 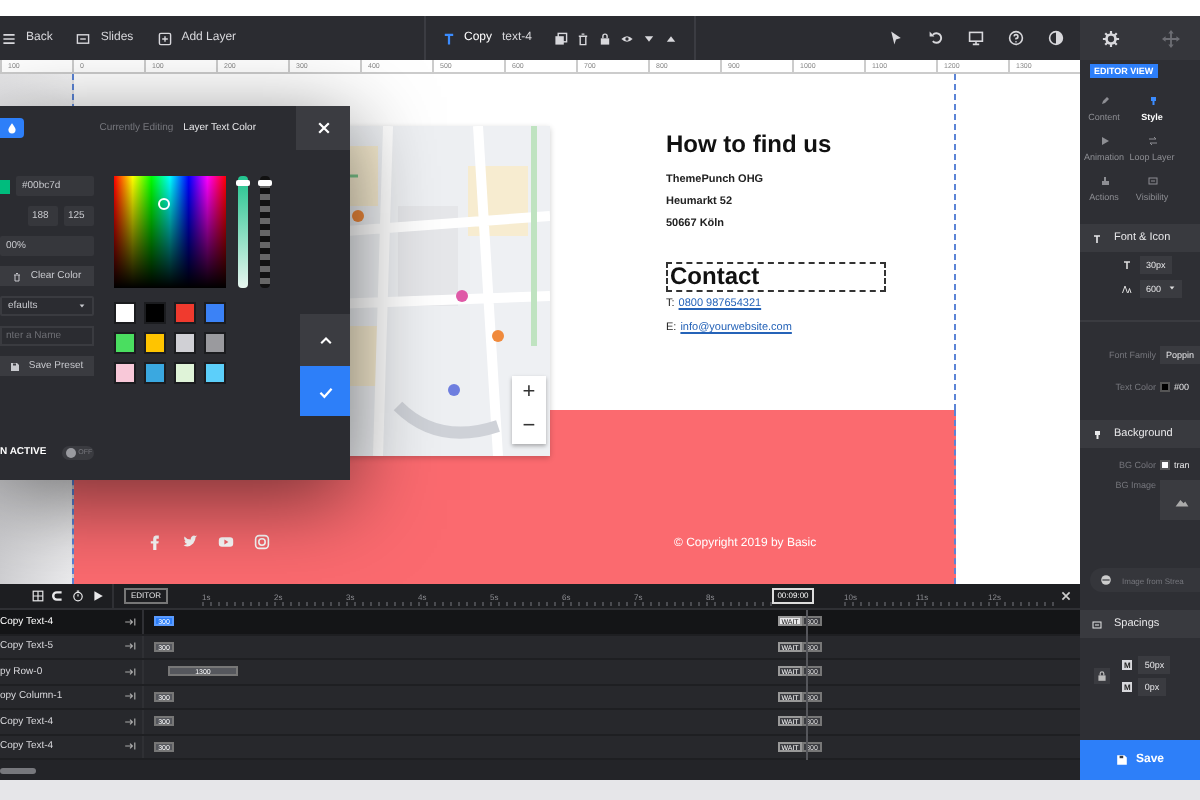 I want to click on text-layer-icon, so click(x=449, y=38).